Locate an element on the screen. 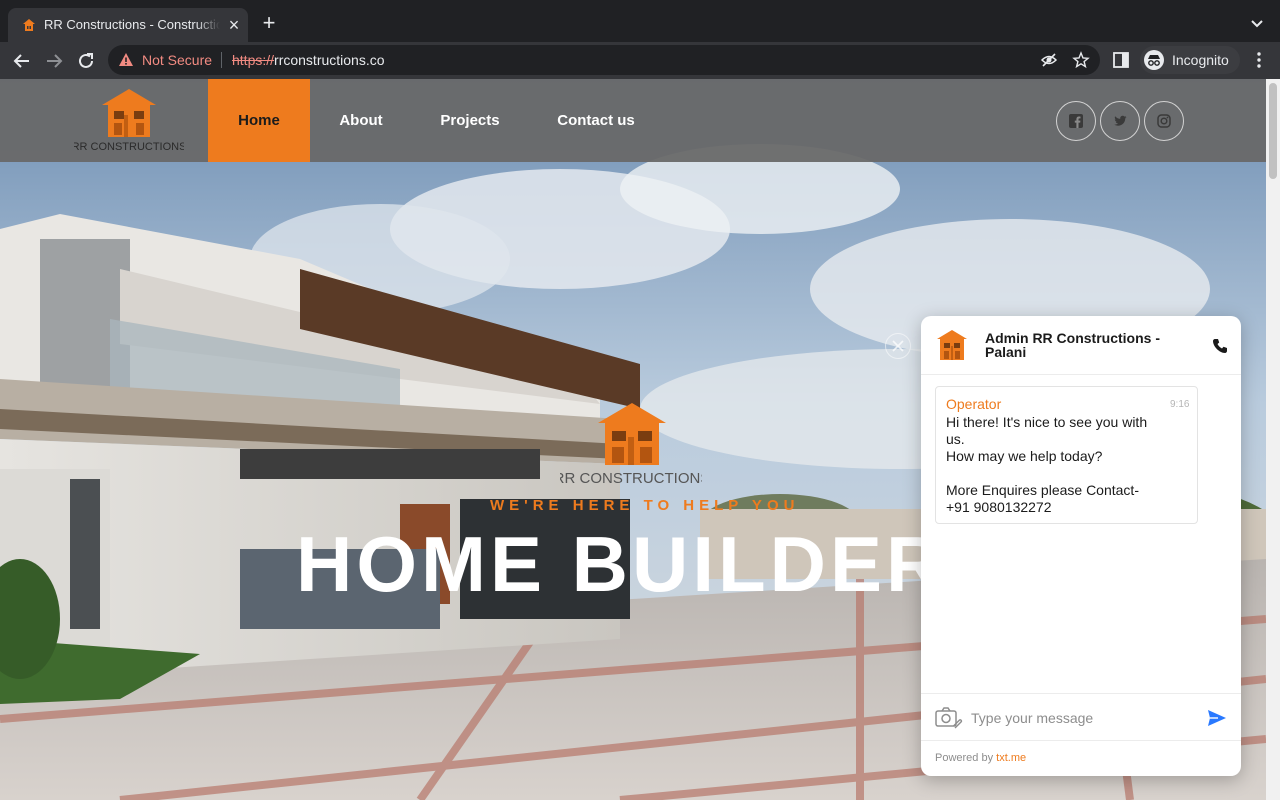 This screenshot has height=800, width=1280. camera-attach-icon is located at coordinates (949, 718).